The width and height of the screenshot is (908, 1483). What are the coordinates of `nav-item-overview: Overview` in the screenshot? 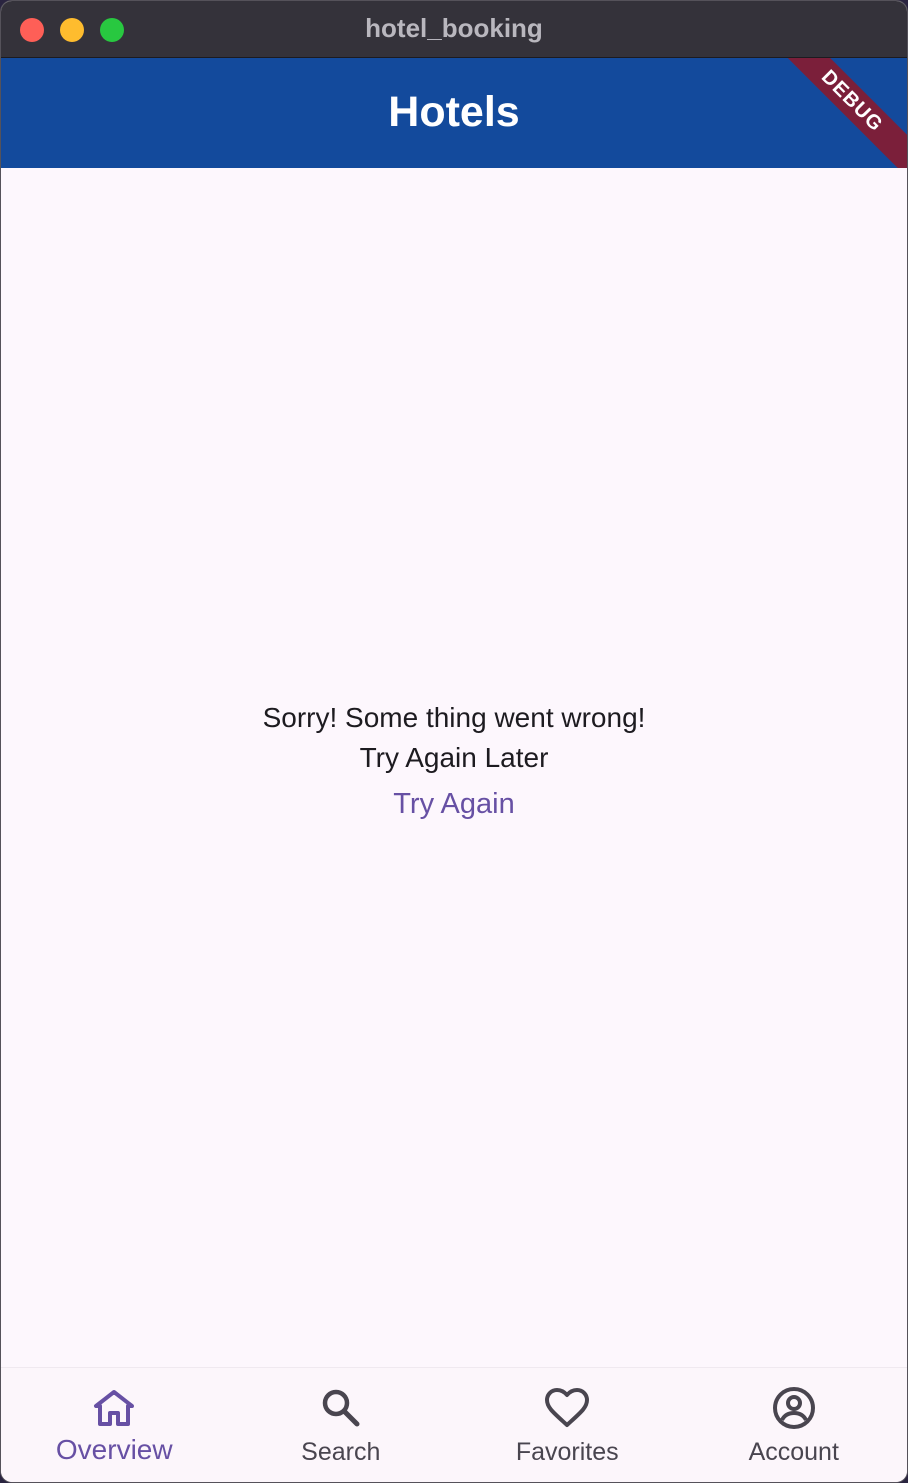 It's located at (114, 1425).